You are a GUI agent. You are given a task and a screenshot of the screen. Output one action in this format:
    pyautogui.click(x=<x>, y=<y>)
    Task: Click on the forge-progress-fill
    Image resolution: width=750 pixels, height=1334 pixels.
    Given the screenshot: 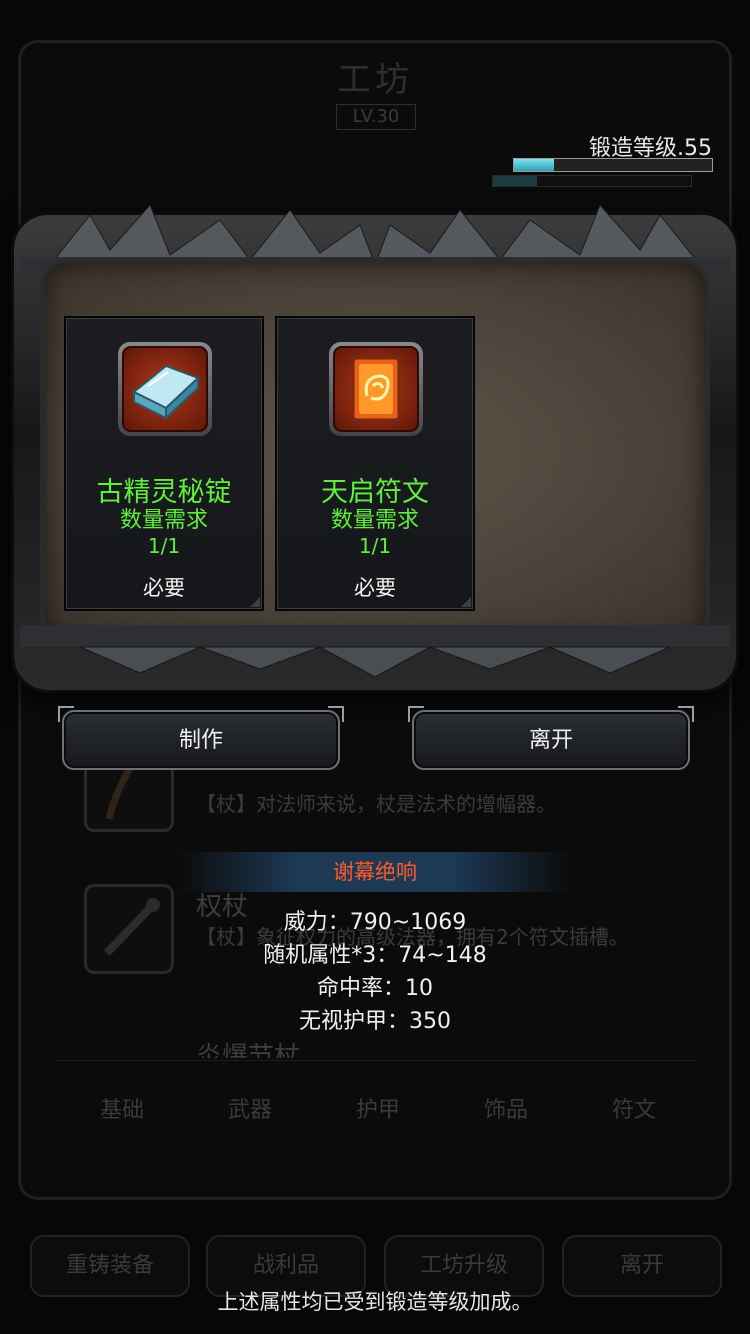 What is the action you would take?
    pyautogui.click(x=534, y=165)
    